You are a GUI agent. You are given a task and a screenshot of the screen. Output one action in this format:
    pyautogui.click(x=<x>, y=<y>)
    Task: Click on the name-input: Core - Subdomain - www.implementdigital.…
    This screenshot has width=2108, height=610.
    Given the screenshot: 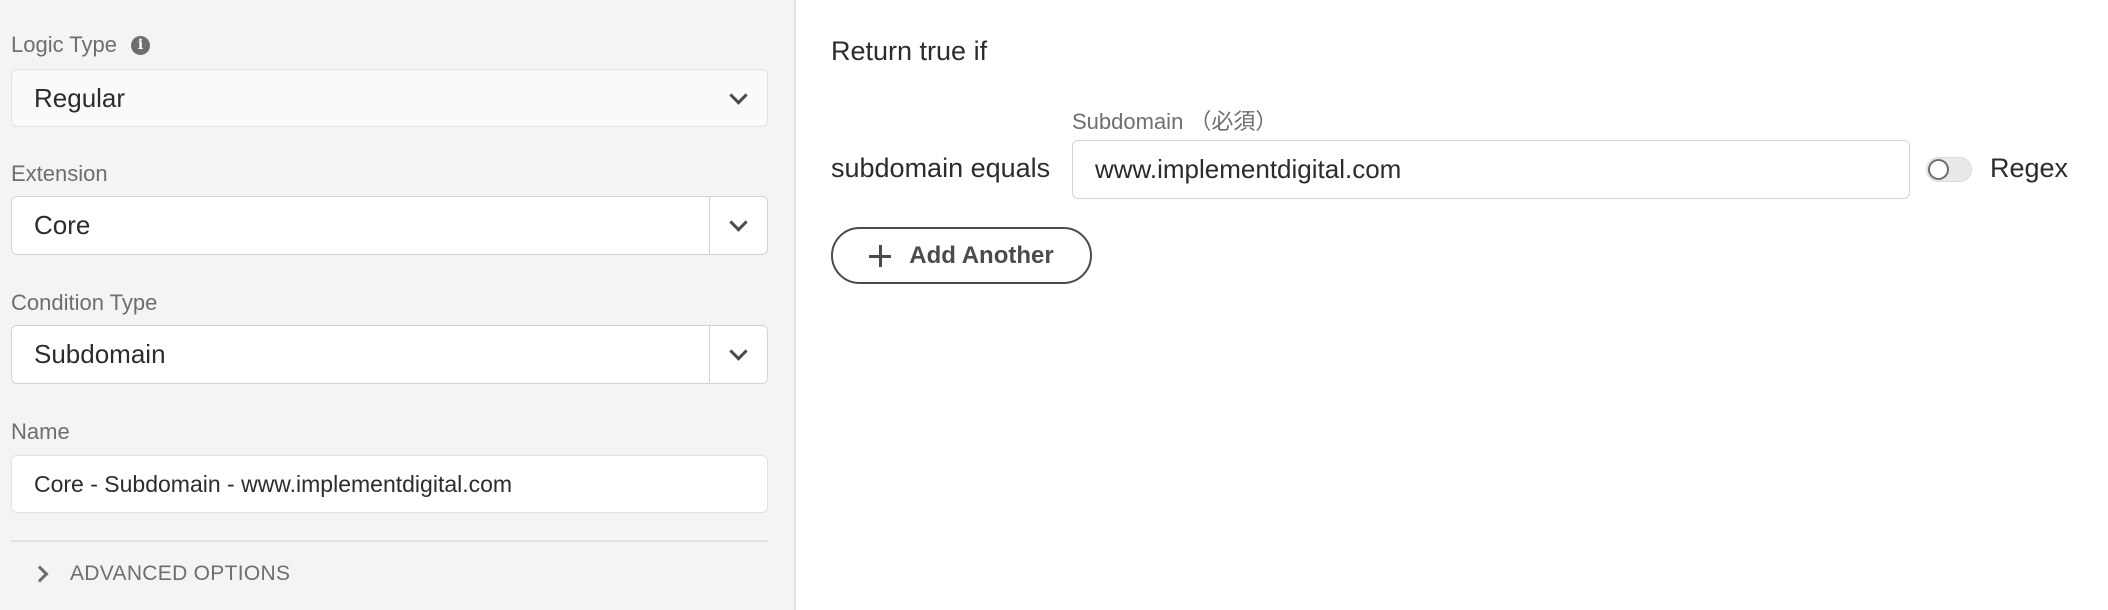 What is the action you would take?
    pyautogui.click(x=389, y=484)
    